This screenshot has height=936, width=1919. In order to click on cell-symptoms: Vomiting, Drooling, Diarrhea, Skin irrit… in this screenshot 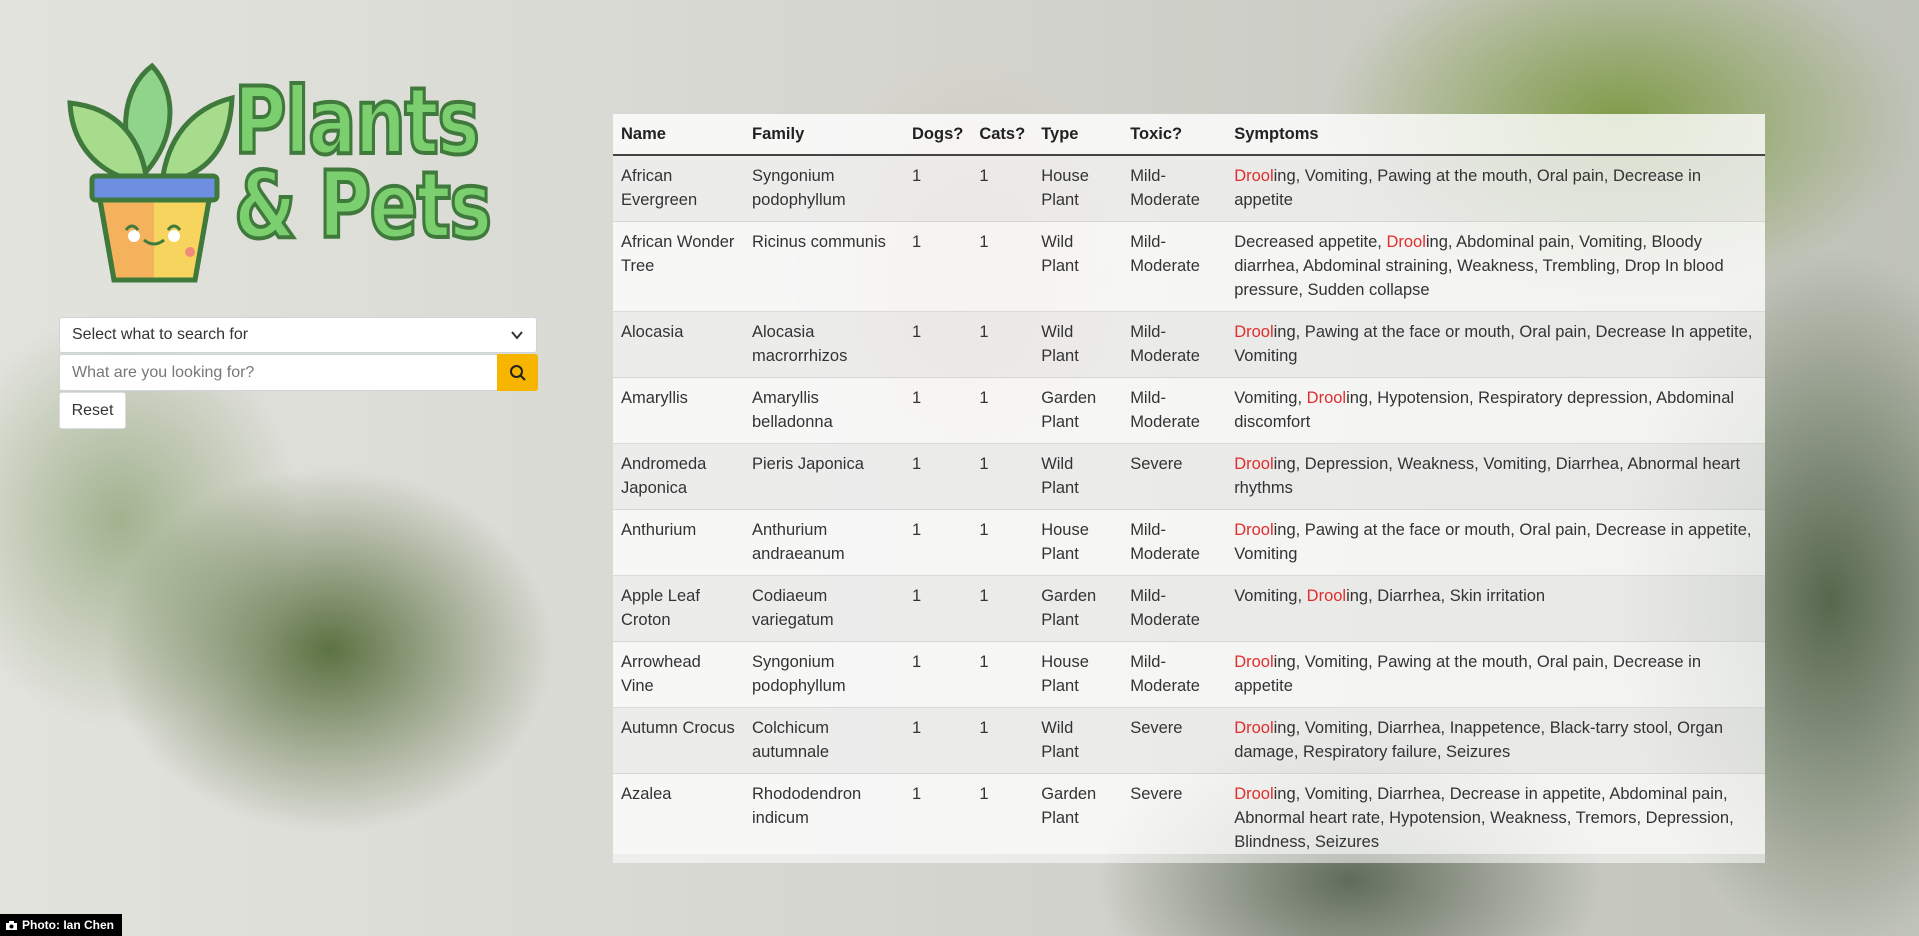, I will do `click(1495, 608)`.